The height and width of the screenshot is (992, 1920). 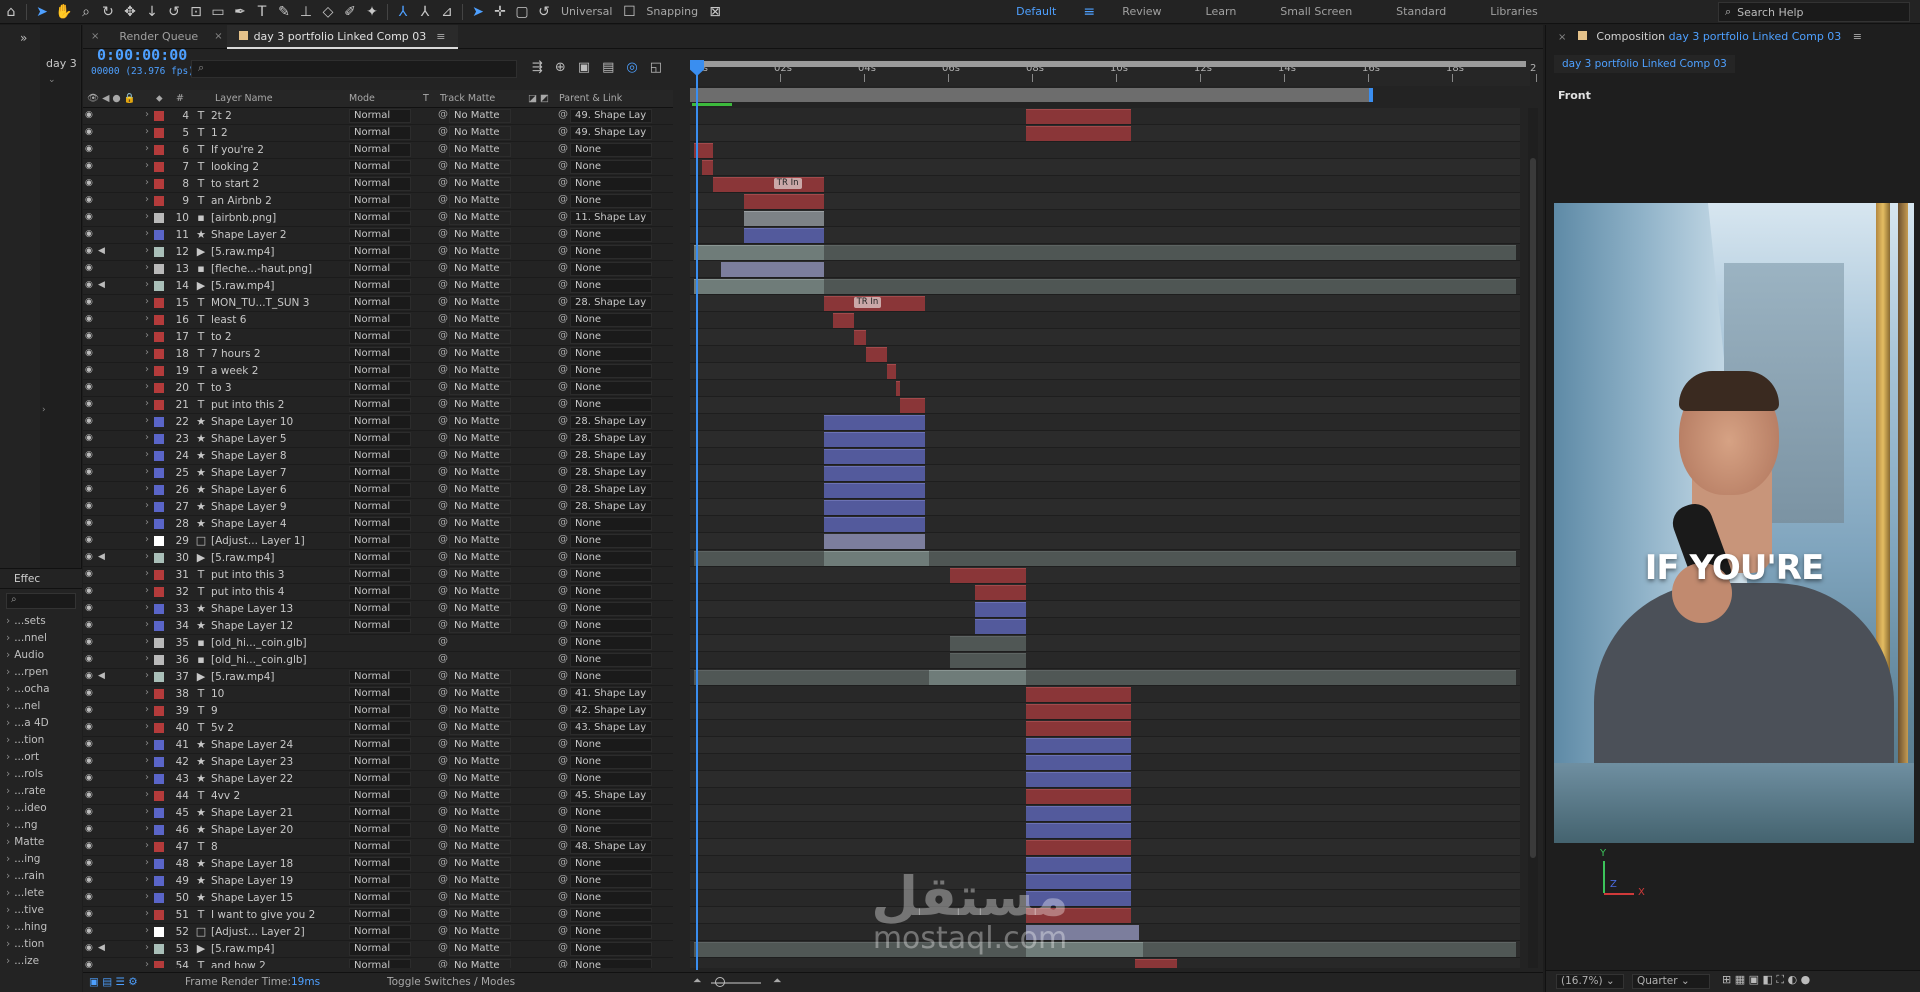 What do you see at coordinates (196, 12) in the screenshot?
I see `pan-behind-tool-icon: ⊡` at bounding box center [196, 12].